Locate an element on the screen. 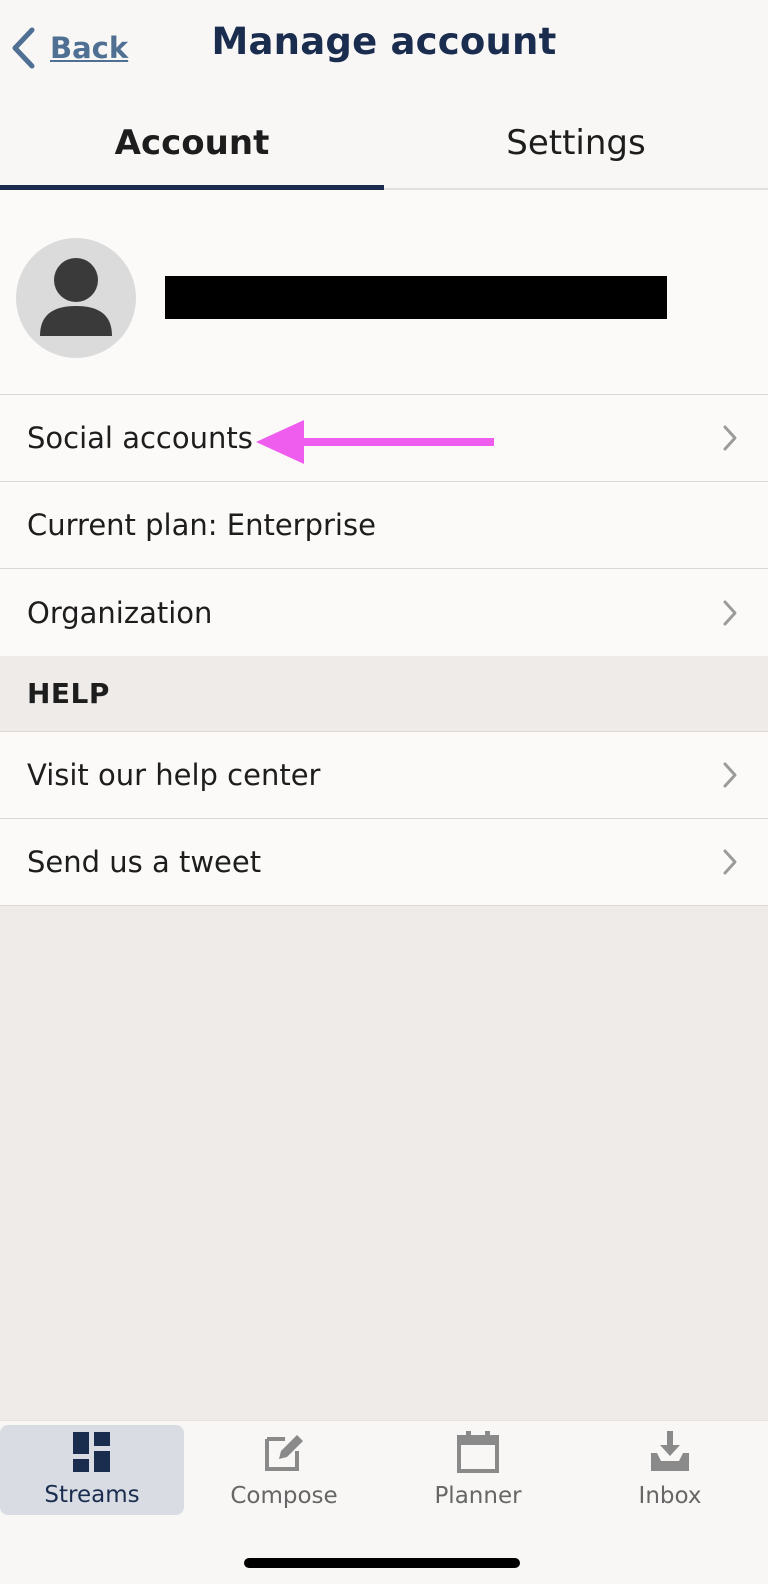 The height and width of the screenshot is (1584, 768). annotation-arrow-icon is located at coordinates (376, 444).